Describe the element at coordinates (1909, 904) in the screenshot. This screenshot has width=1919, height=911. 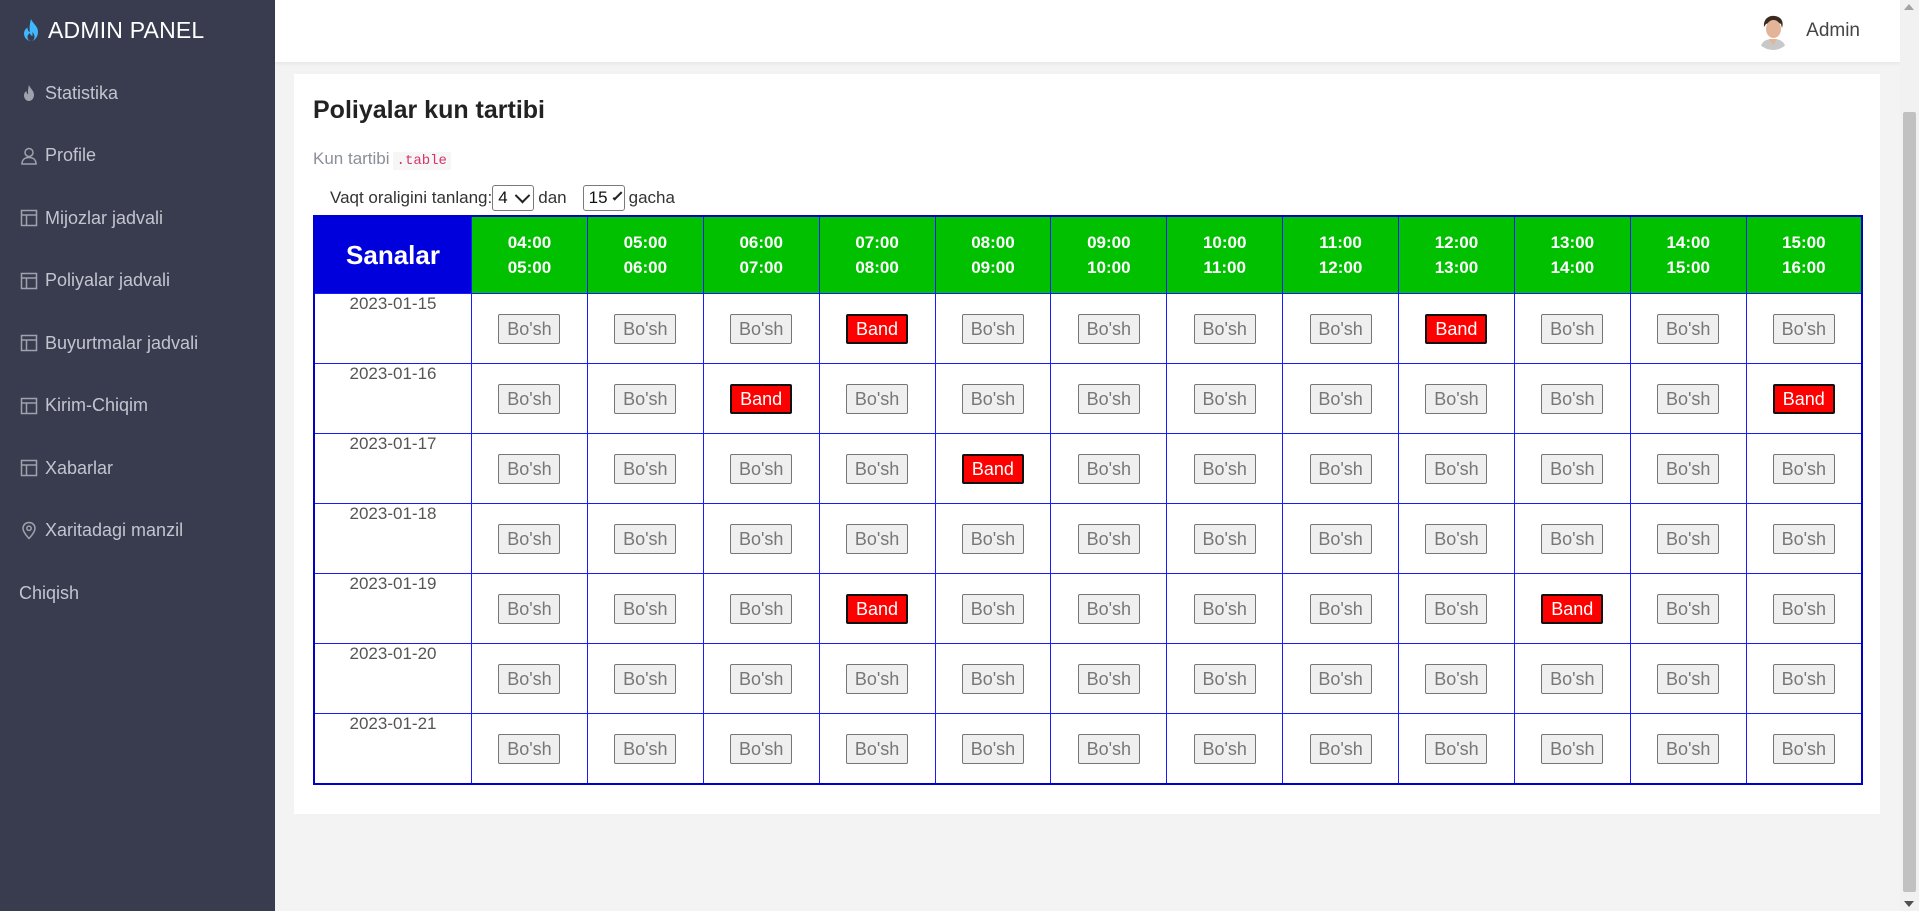
I see `scroll-down-arrow-icon` at that location.